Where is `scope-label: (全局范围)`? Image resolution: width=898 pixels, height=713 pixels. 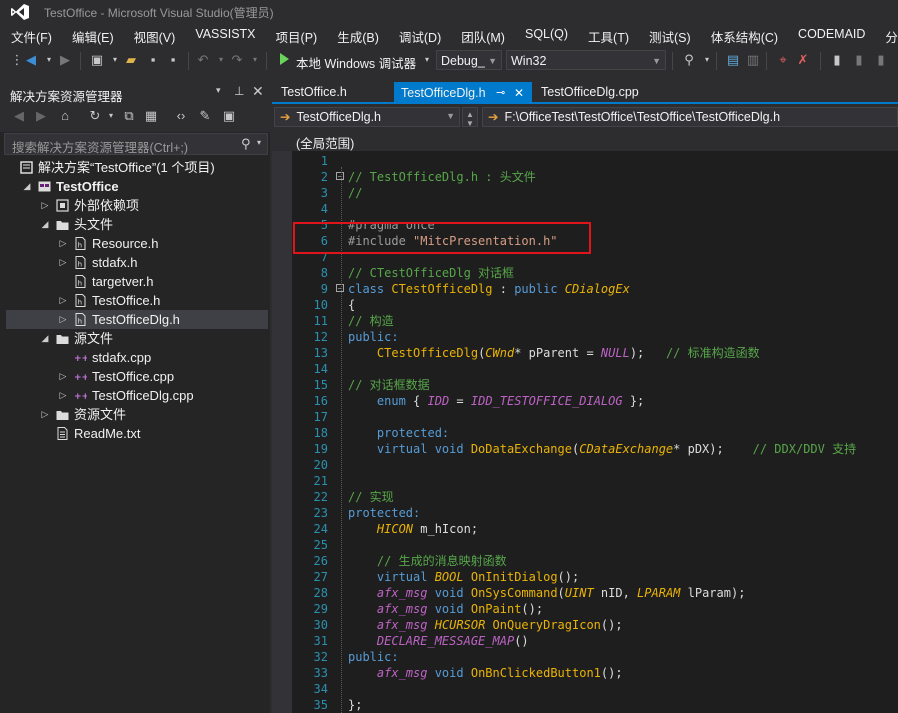
scope-label: (全局范围) is located at coordinates (325, 142).